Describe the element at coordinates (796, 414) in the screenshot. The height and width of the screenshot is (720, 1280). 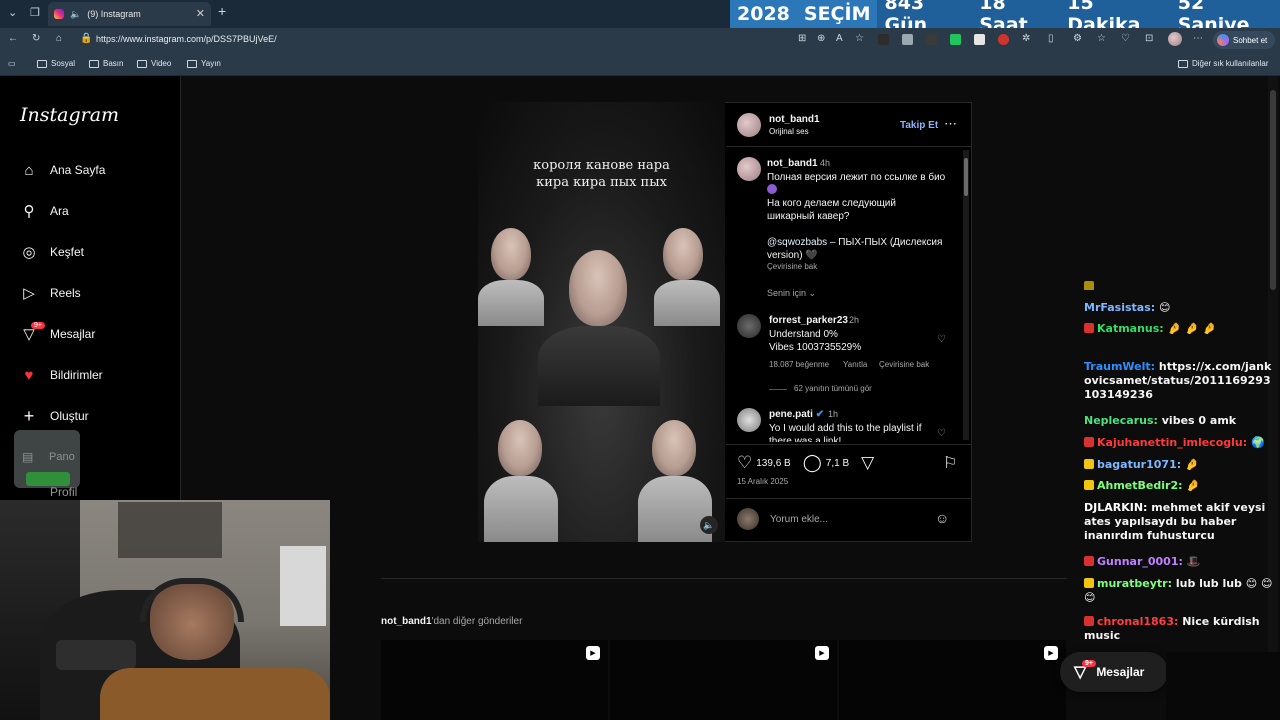
I see `comment-username: pene.pati ✔` at that location.